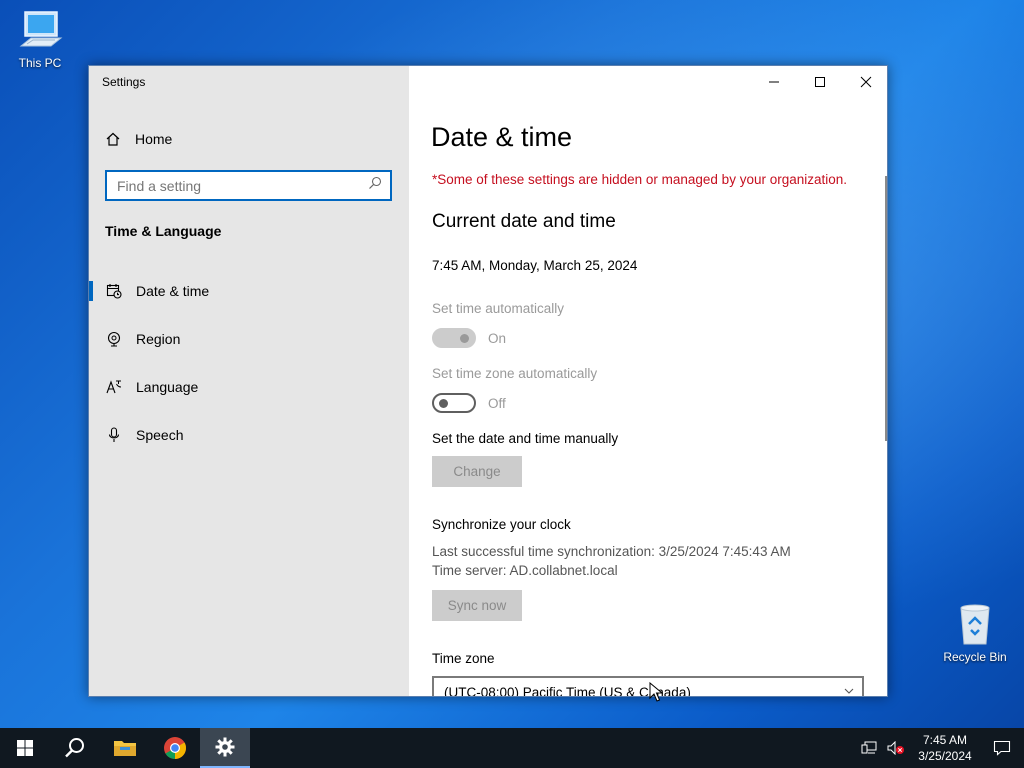  I want to click on maximize-button, so click(820, 82).